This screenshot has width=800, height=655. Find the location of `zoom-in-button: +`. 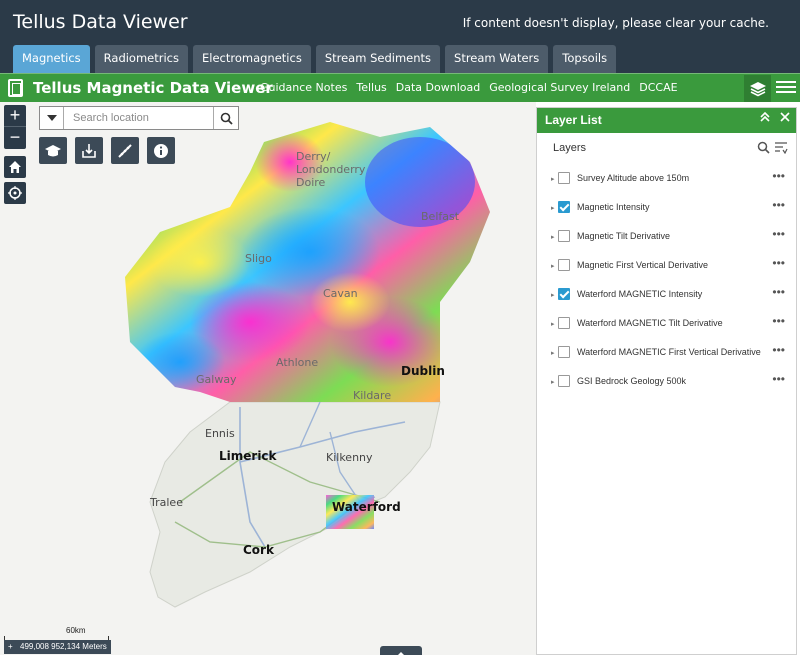

zoom-in-button: + is located at coordinates (15, 116).